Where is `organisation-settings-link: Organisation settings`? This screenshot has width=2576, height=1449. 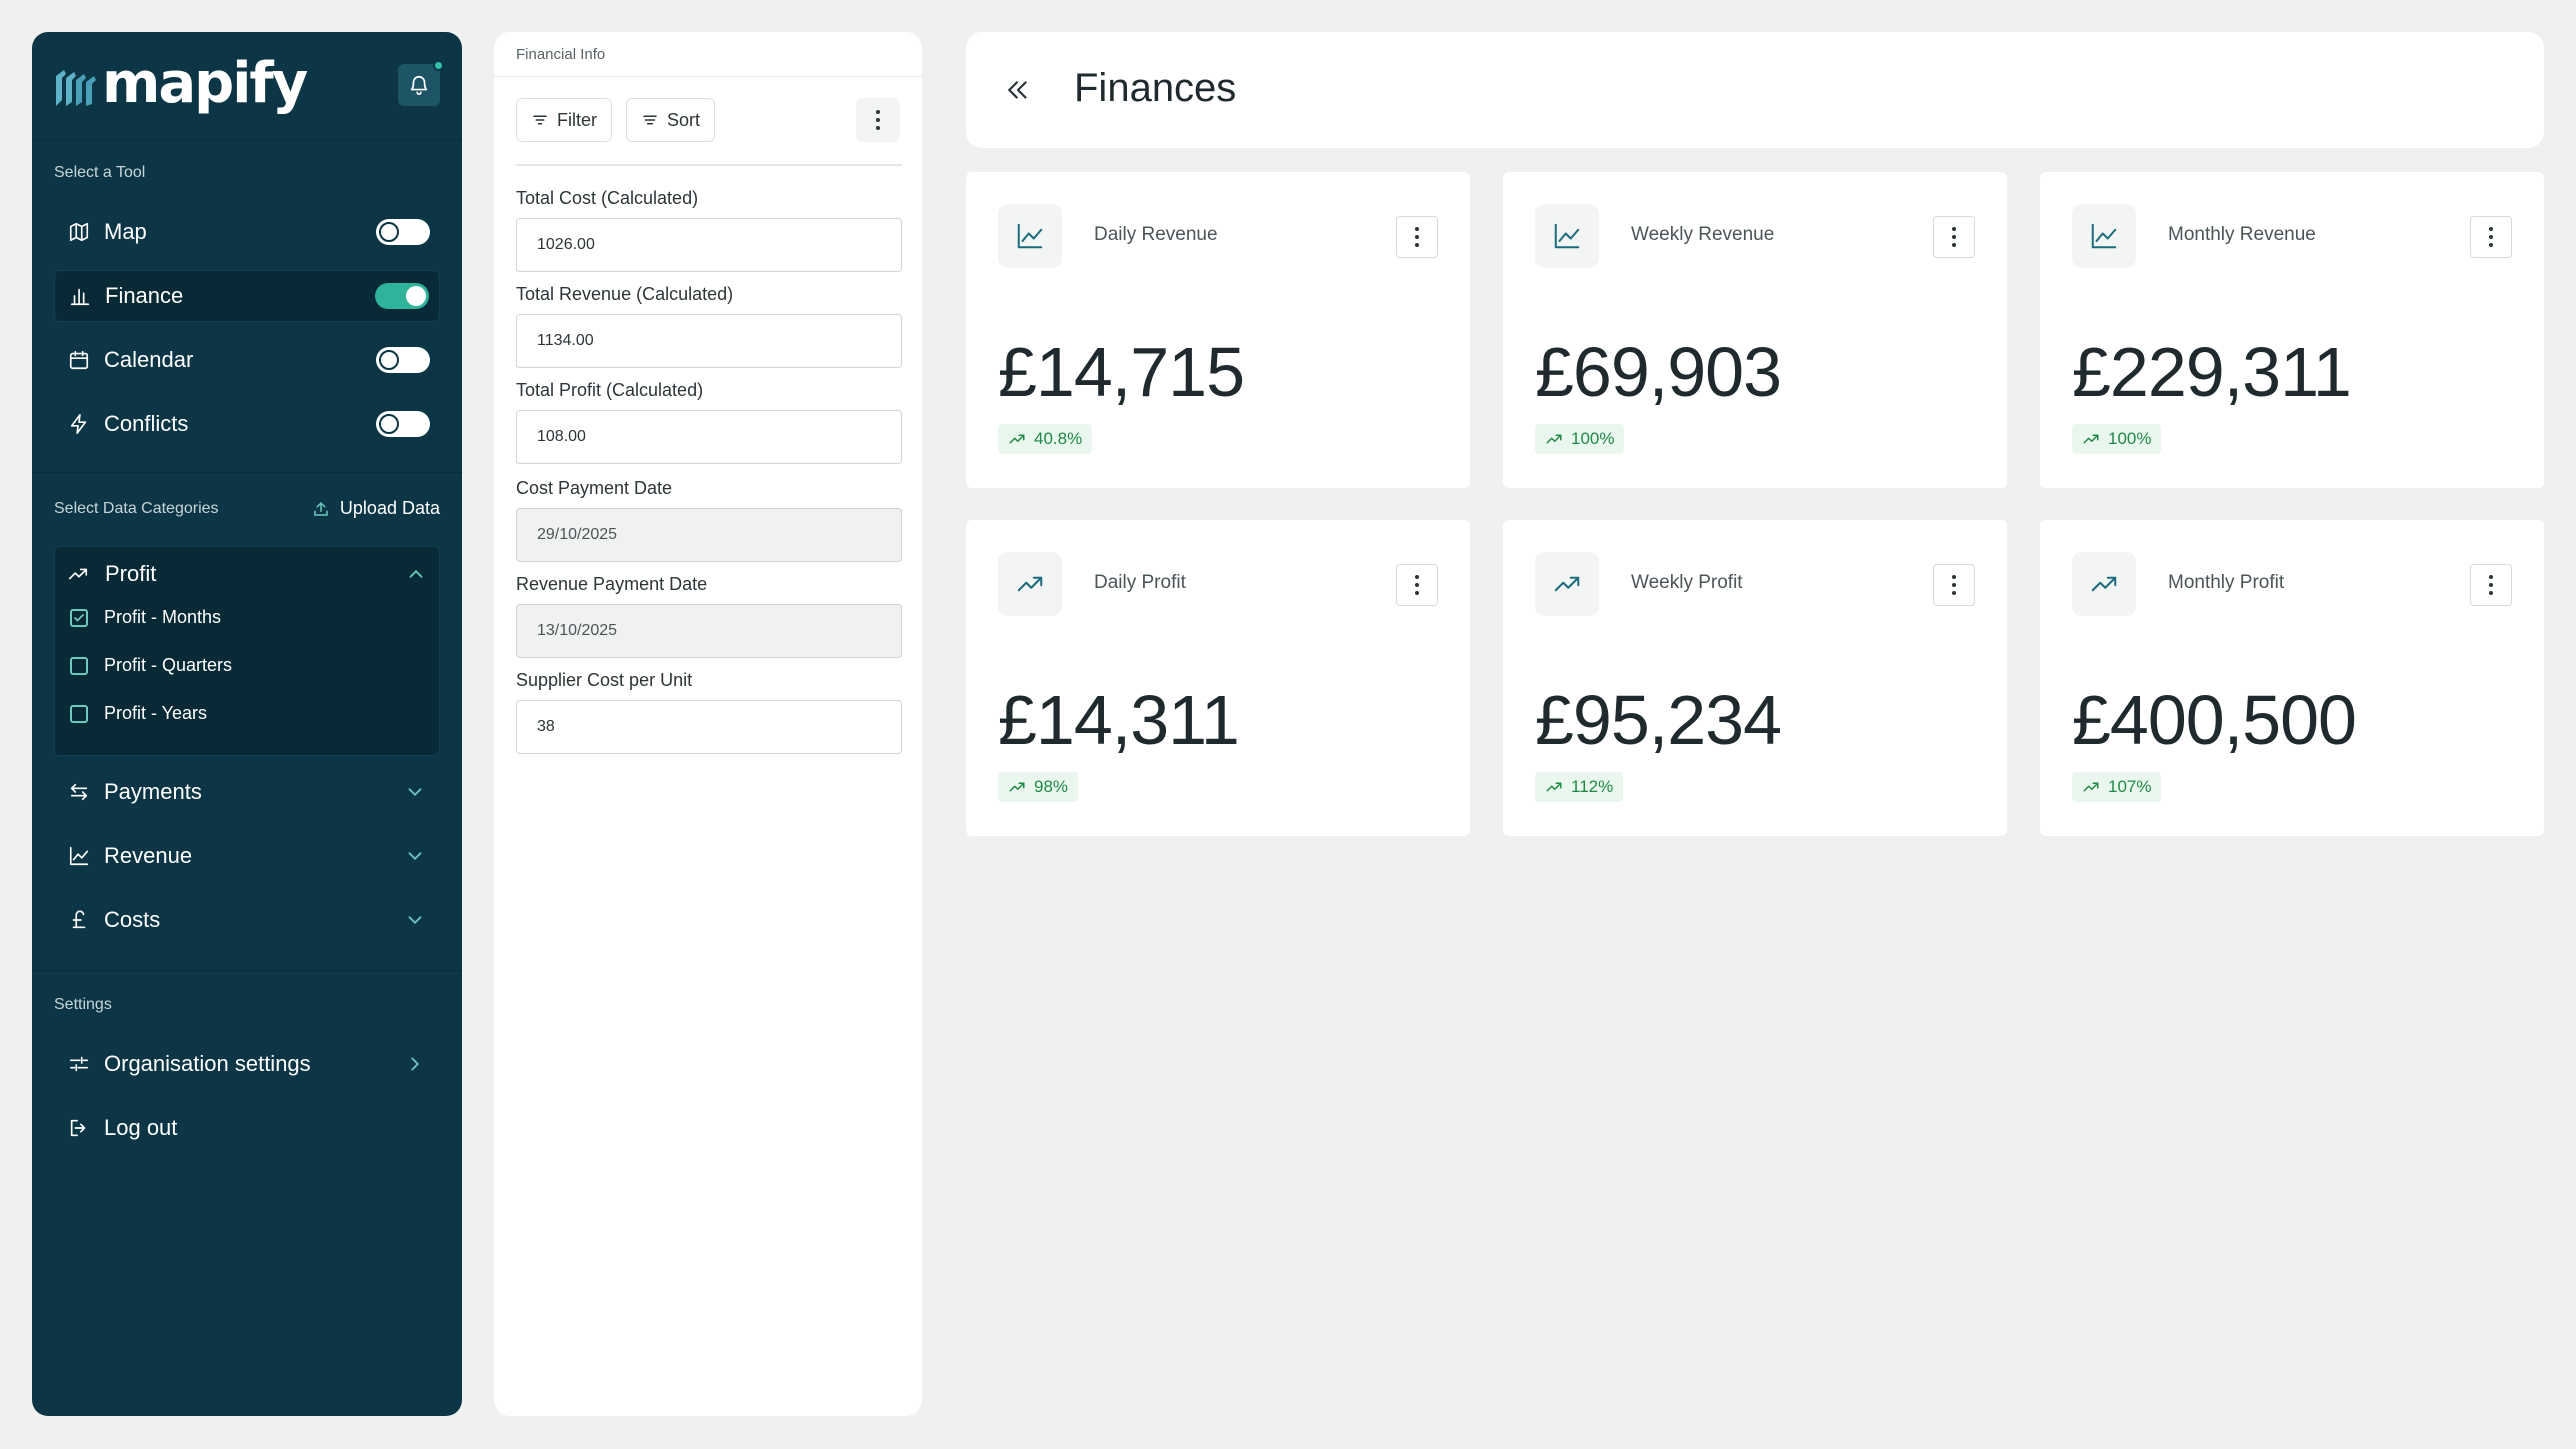
organisation-settings-link: Organisation settings is located at coordinates (247, 1064).